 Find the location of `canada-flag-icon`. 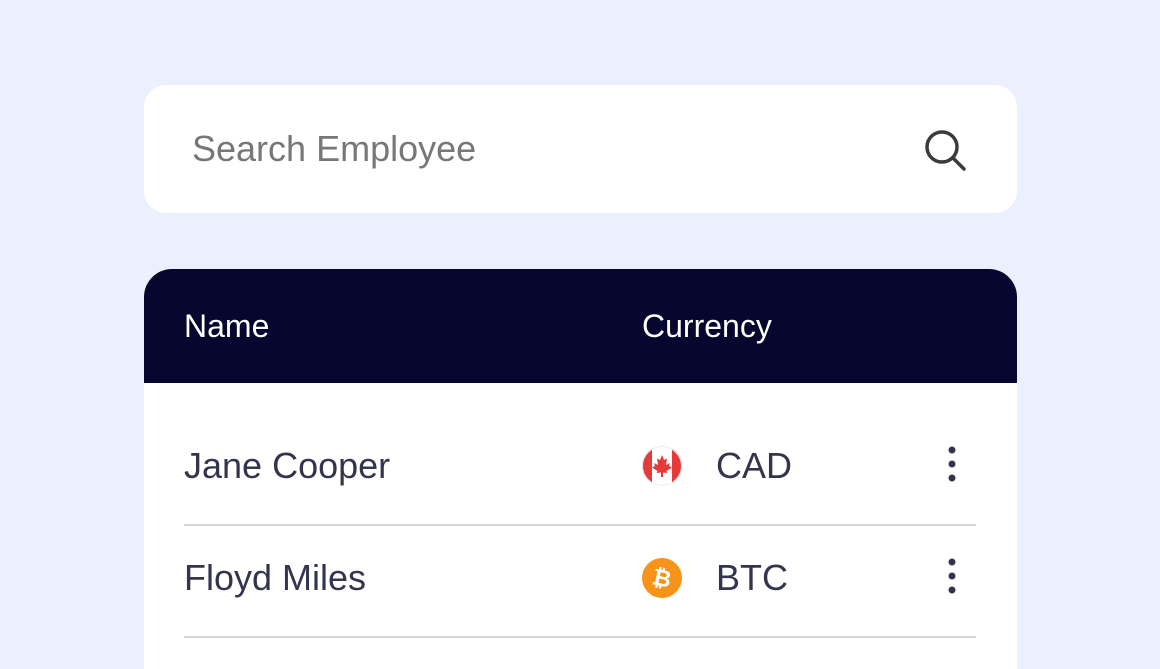

canada-flag-icon is located at coordinates (662, 466).